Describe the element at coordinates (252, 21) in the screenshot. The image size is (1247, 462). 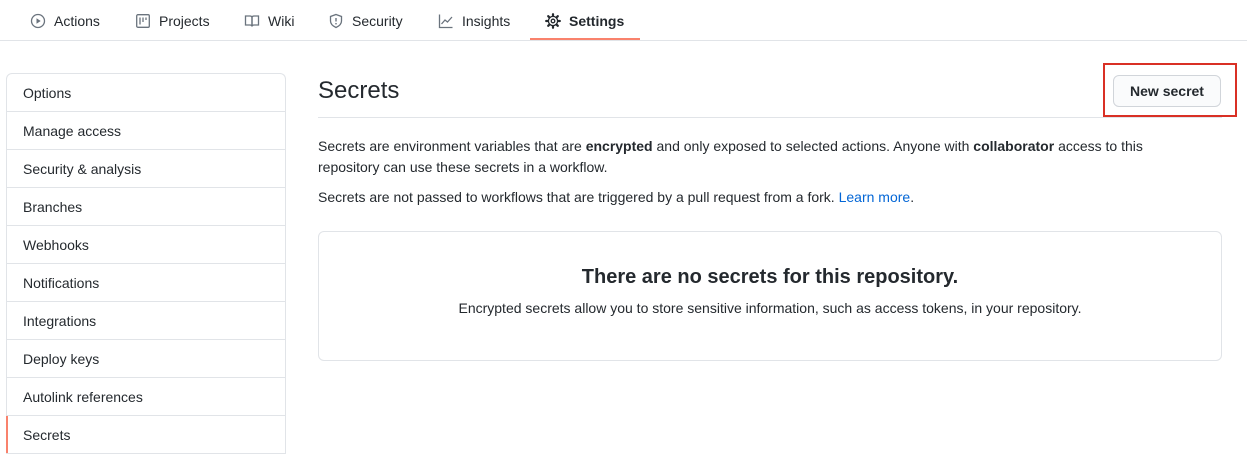
I see `book-icon` at that location.